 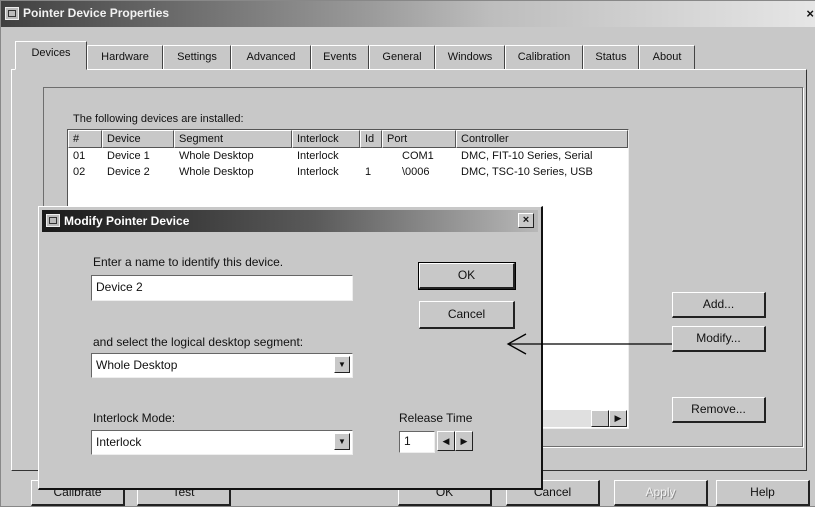 What do you see at coordinates (198, 342) in the screenshot?
I see `segment-prompt-label: and select the logical desktop segment:` at bounding box center [198, 342].